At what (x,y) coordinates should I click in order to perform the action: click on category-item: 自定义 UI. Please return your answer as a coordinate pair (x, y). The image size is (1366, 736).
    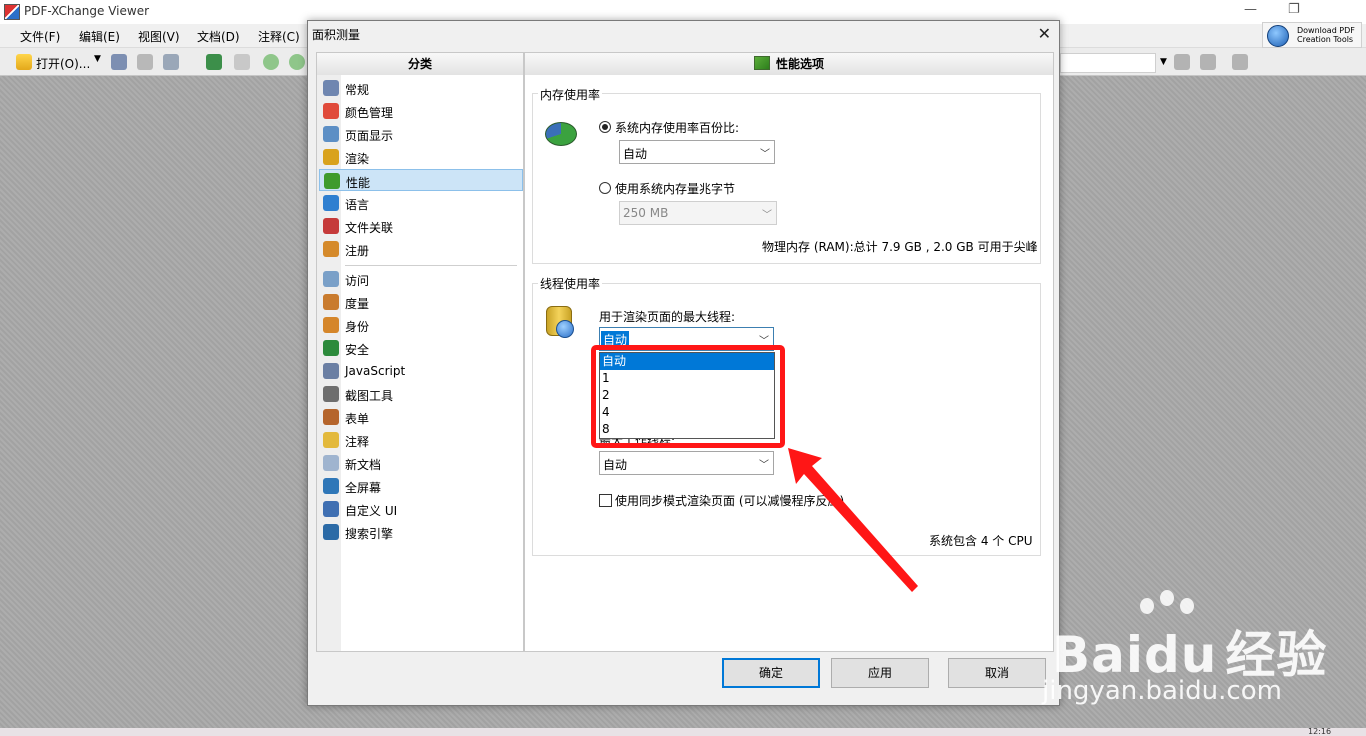
    Looking at the image, I should click on (421, 509).